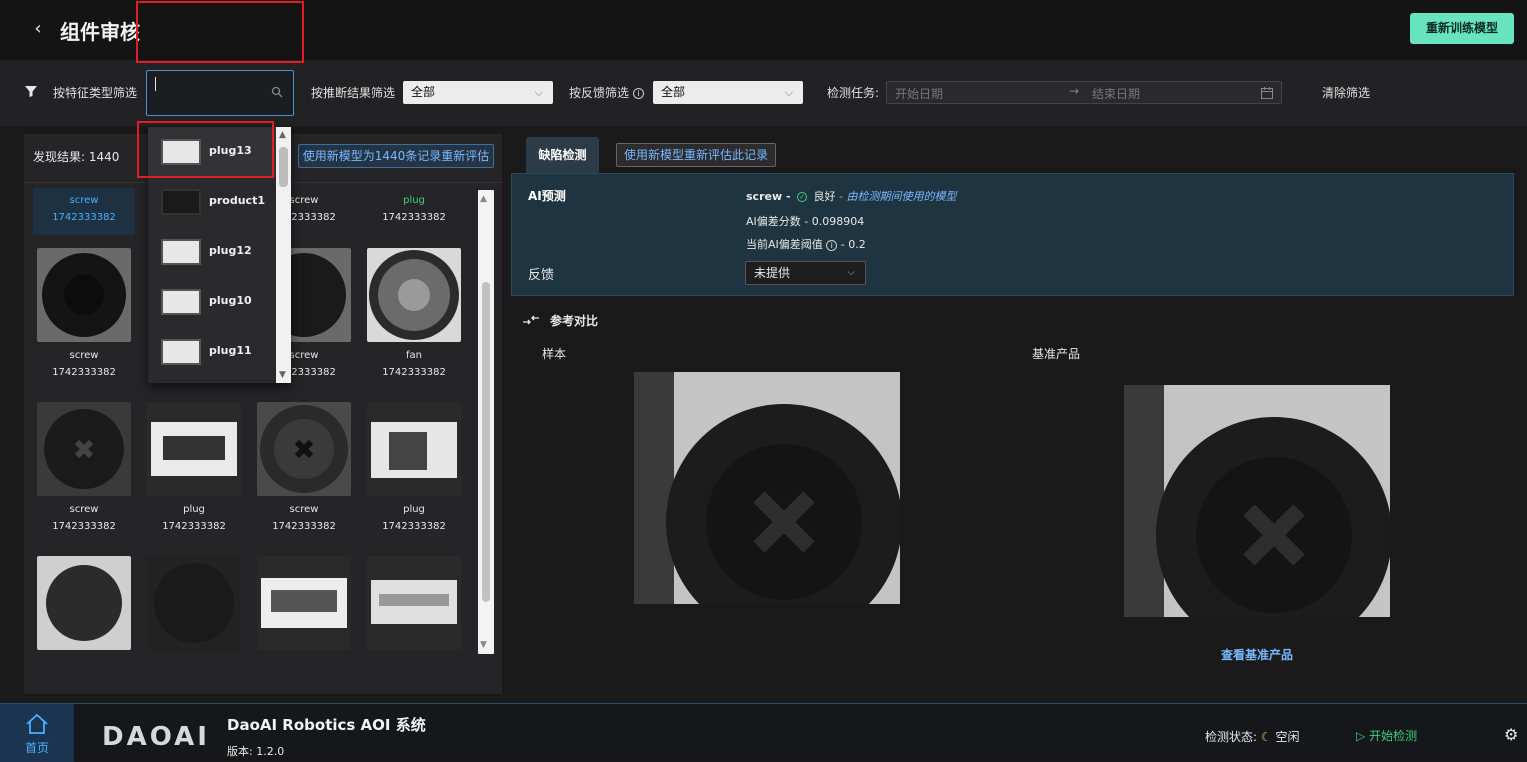 The width and height of the screenshot is (1527, 762). I want to click on reevaluate-record-button: 使用新模型重新评估此记录, so click(696, 155).